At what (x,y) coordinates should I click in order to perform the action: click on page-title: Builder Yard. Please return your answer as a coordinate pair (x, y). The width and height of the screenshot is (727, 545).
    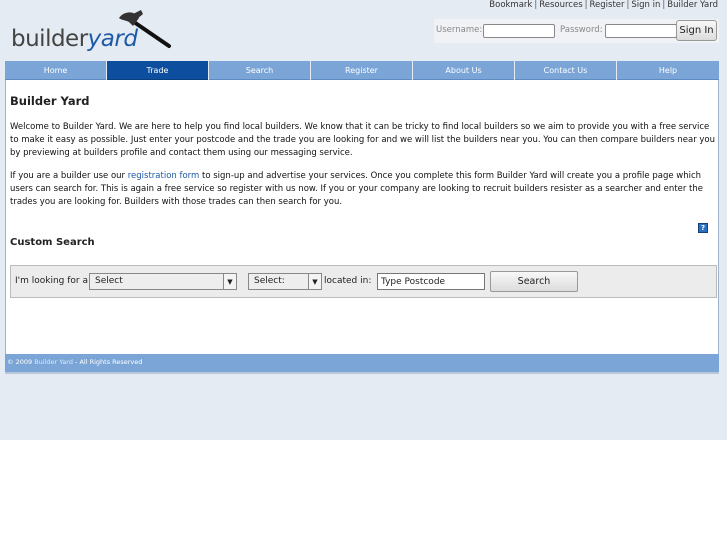
    Looking at the image, I should click on (50, 101).